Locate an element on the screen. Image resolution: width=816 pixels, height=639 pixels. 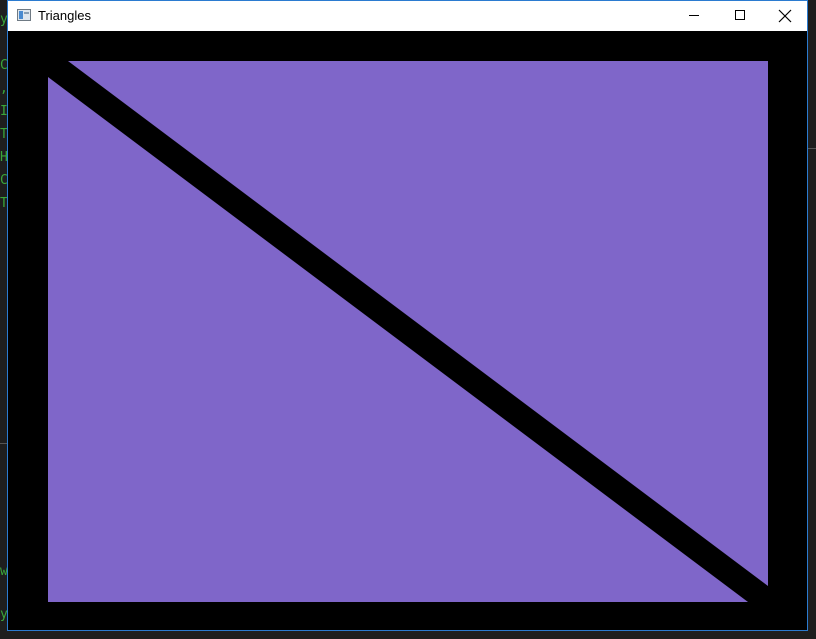
close-button is located at coordinates (784, 16).